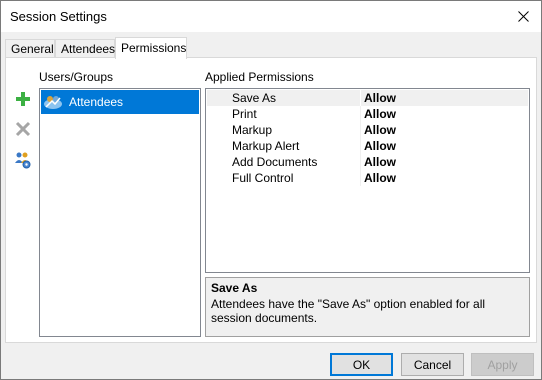 This screenshot has width=542, height=380. I want to click on group-icon, so click(53, 102).